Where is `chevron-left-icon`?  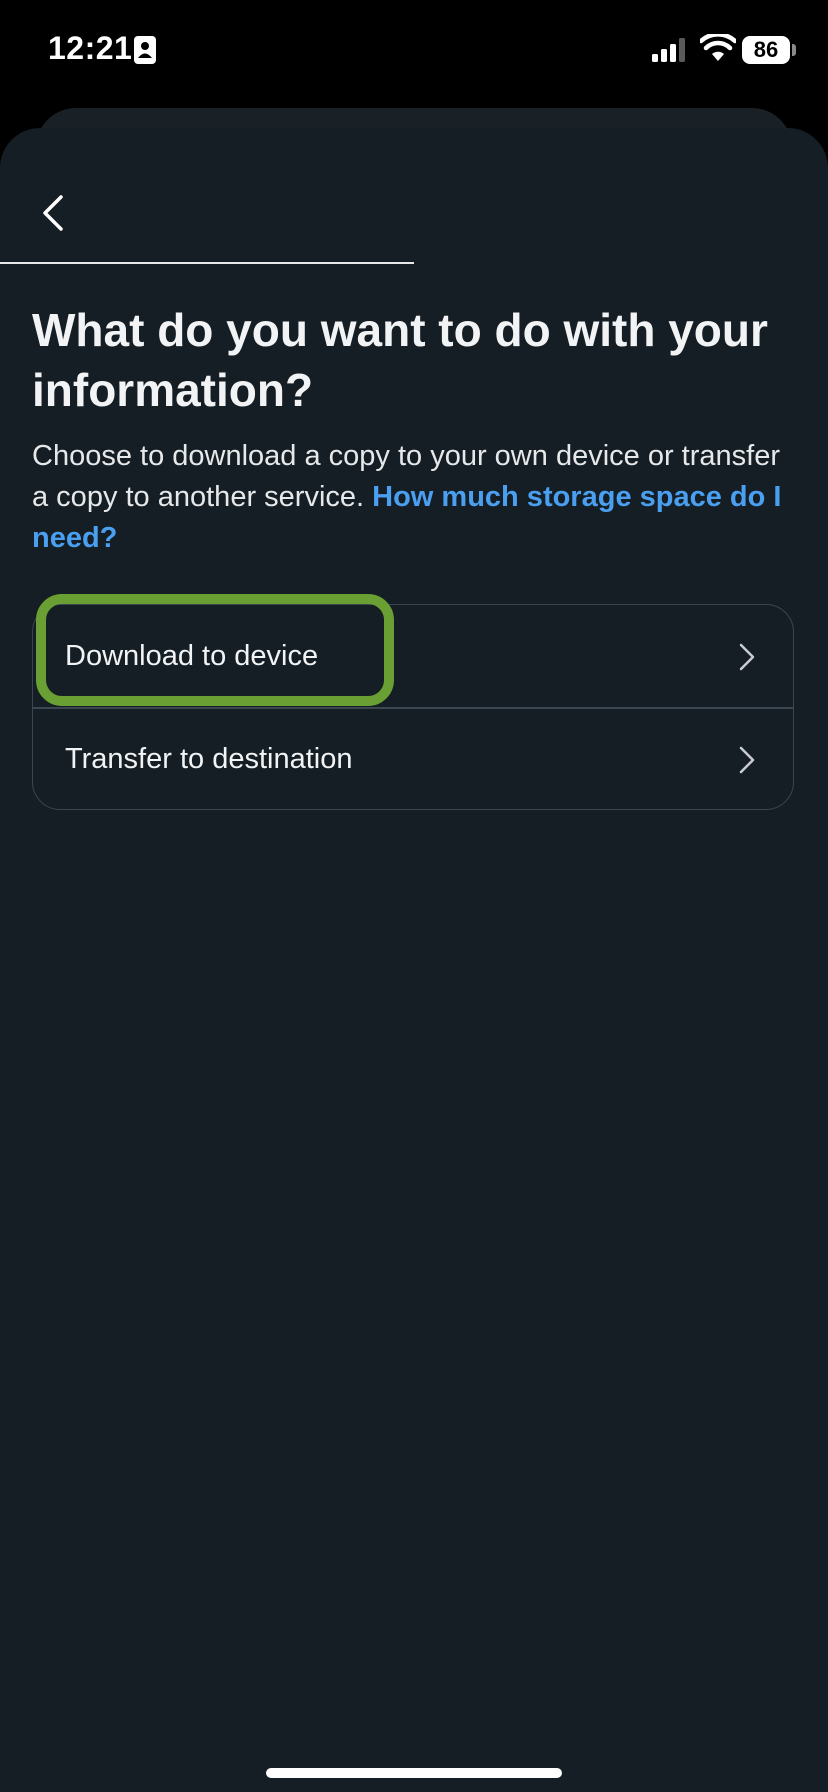
chevron-left-icon is located at coordinates (53, 213).